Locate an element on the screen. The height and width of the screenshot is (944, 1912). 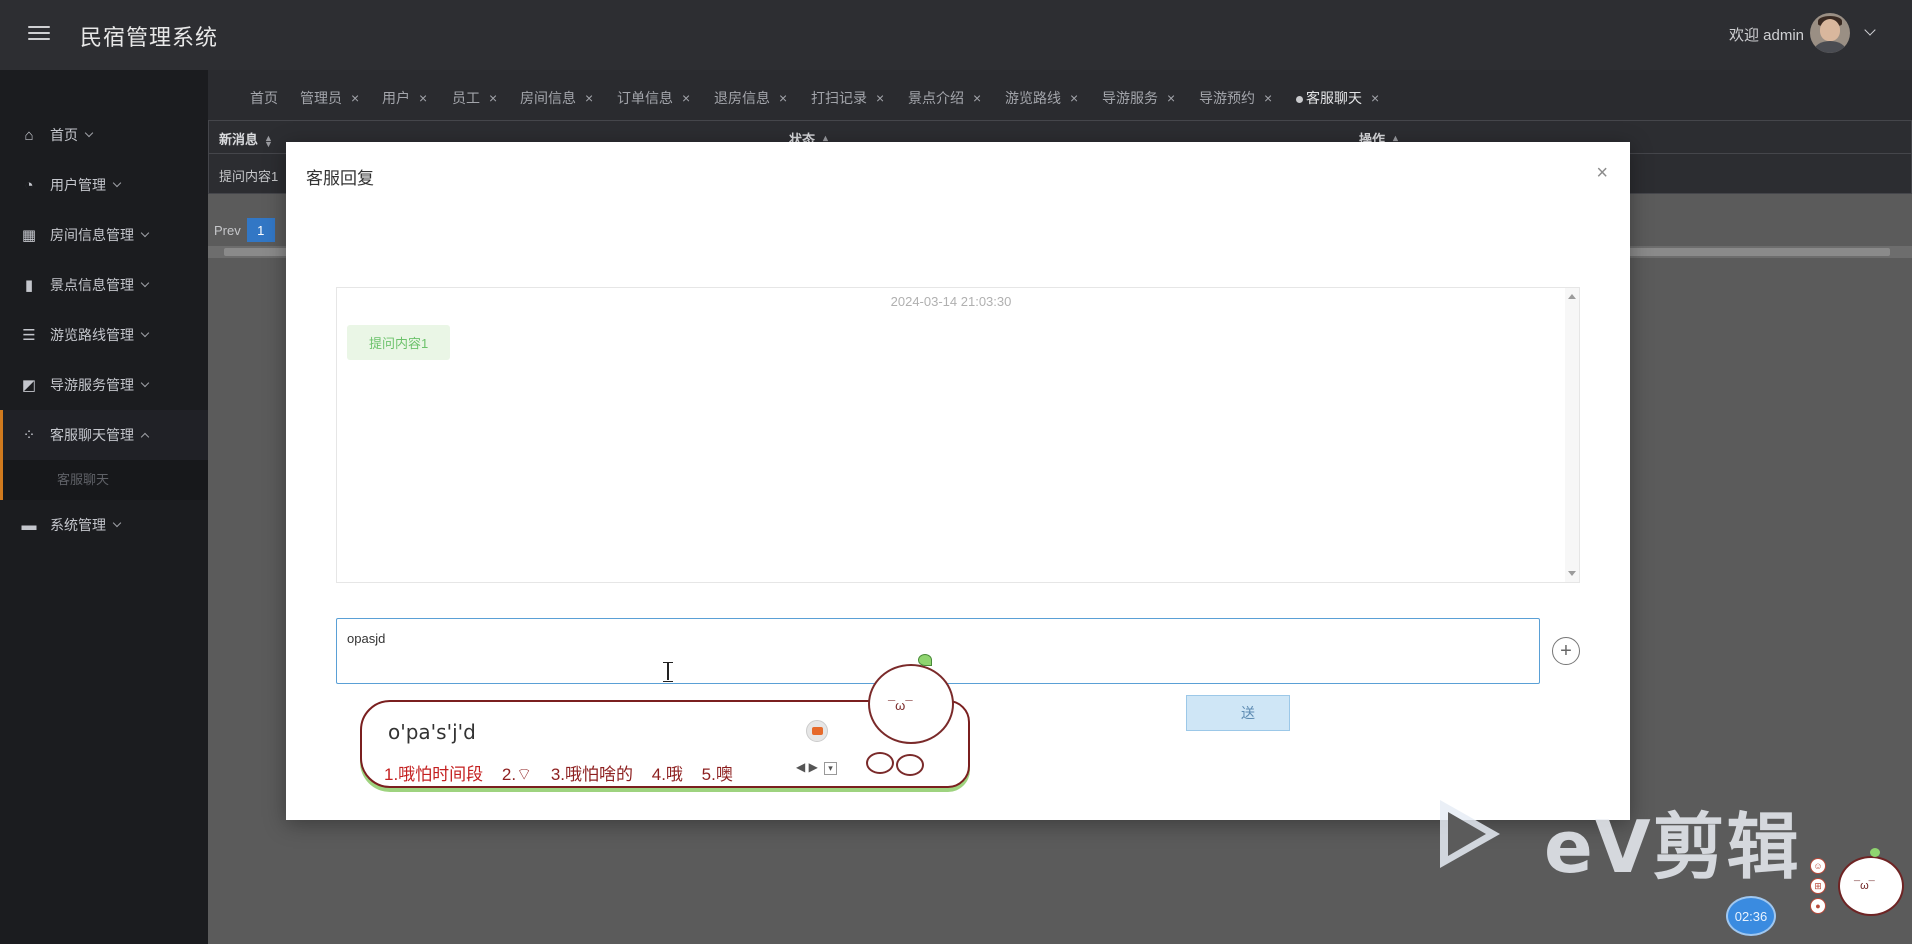
sidebar-item-system: ▬ 系统管理 is located at coordinates (104, 525).